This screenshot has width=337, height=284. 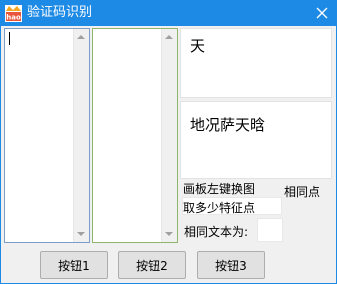 What do you see at coordinates (198, 46) in the screenshot?
I see `top-panel-text: 天` at bounding box center [198, 46].